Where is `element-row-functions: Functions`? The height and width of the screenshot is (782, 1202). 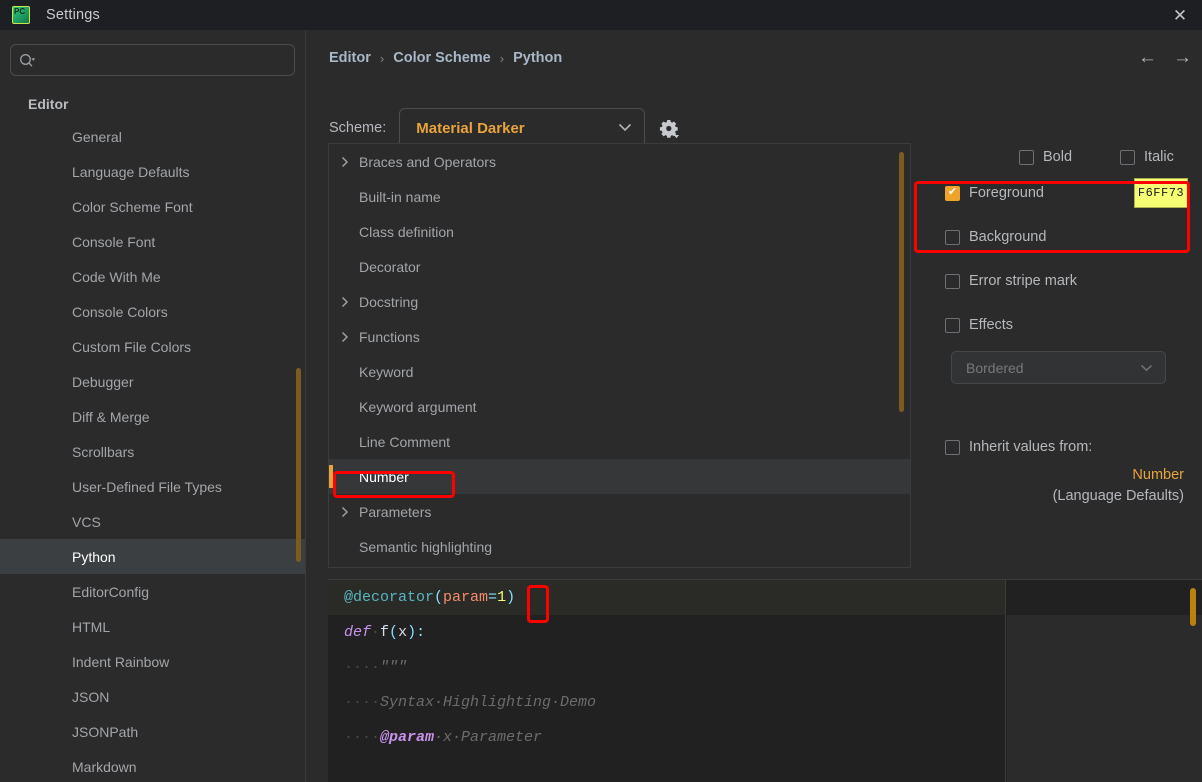
element-row-functions: Functions is located at coordinates (619, 336).